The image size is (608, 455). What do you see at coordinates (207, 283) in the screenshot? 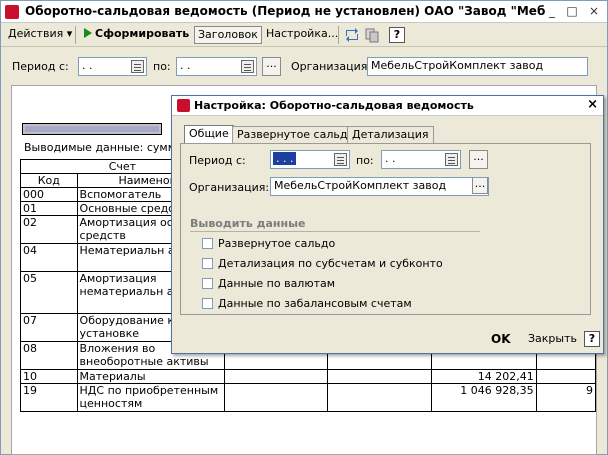
I see `checkbox-currency` at bounding box center [207, 283].